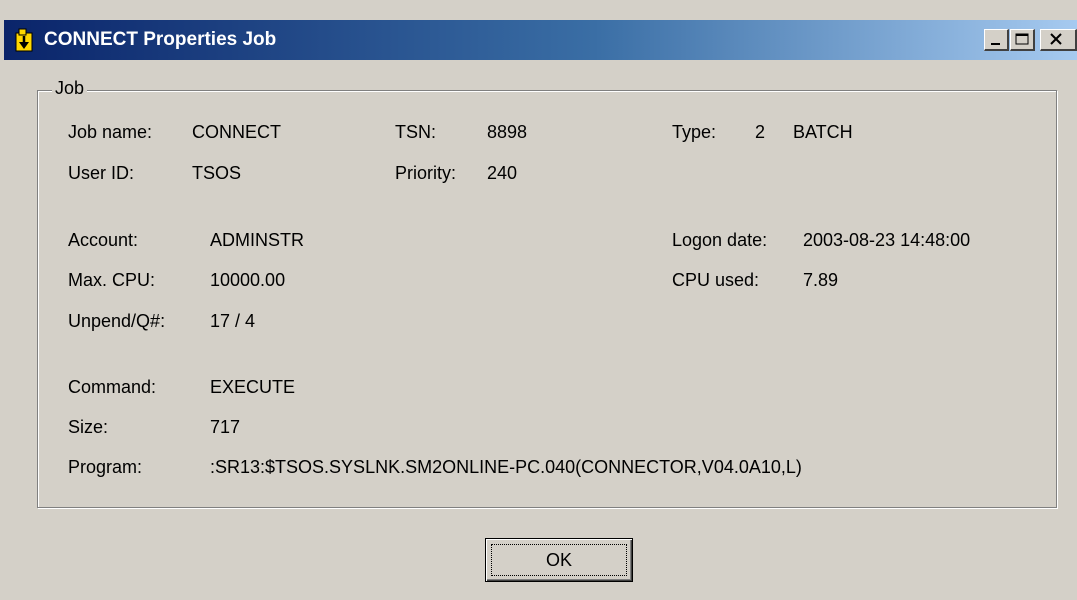 The height and width of the screenshot is (600, 1077). What do you see at coordinates (217, 173) in the screenshot?
I see `user-id-value: TSOS` at bounding box center [217, 173].